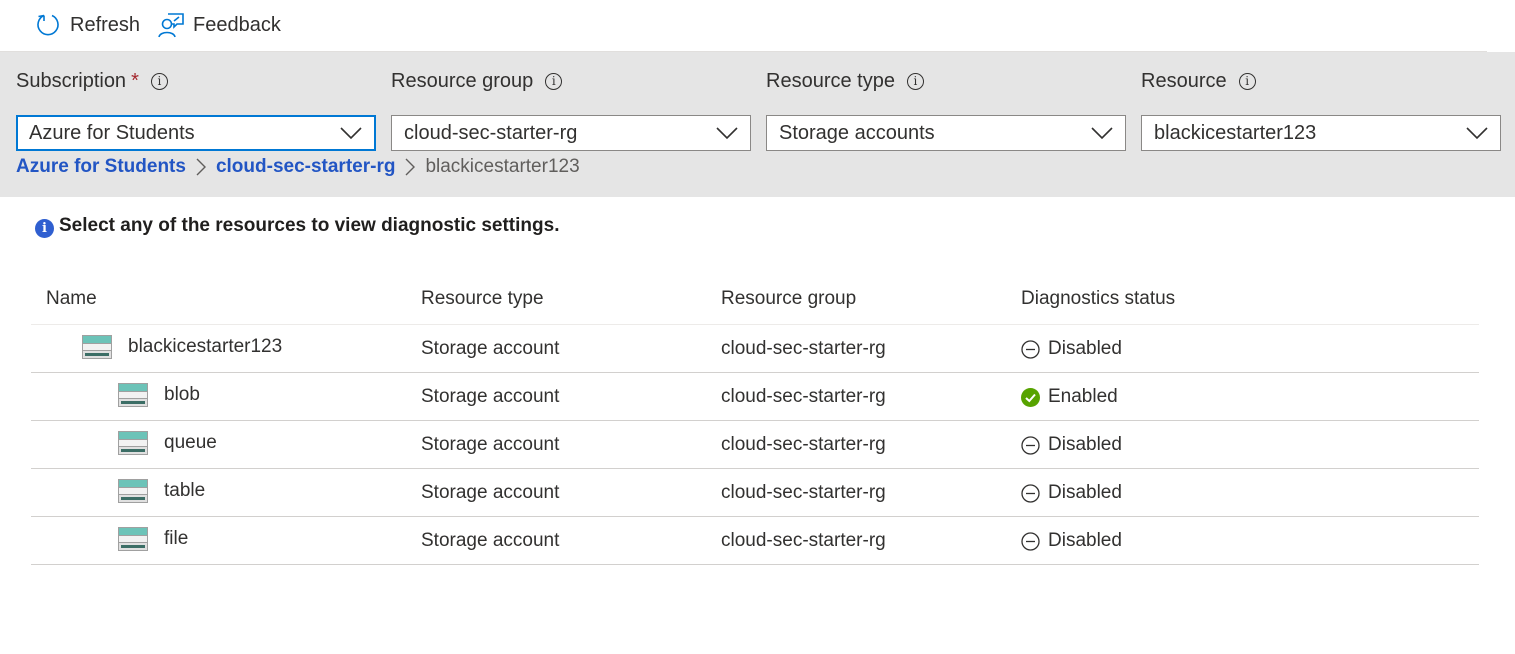  Describe the element at coordinates (135, 80) in the screenshot. I see `required-marker: *` at that location.